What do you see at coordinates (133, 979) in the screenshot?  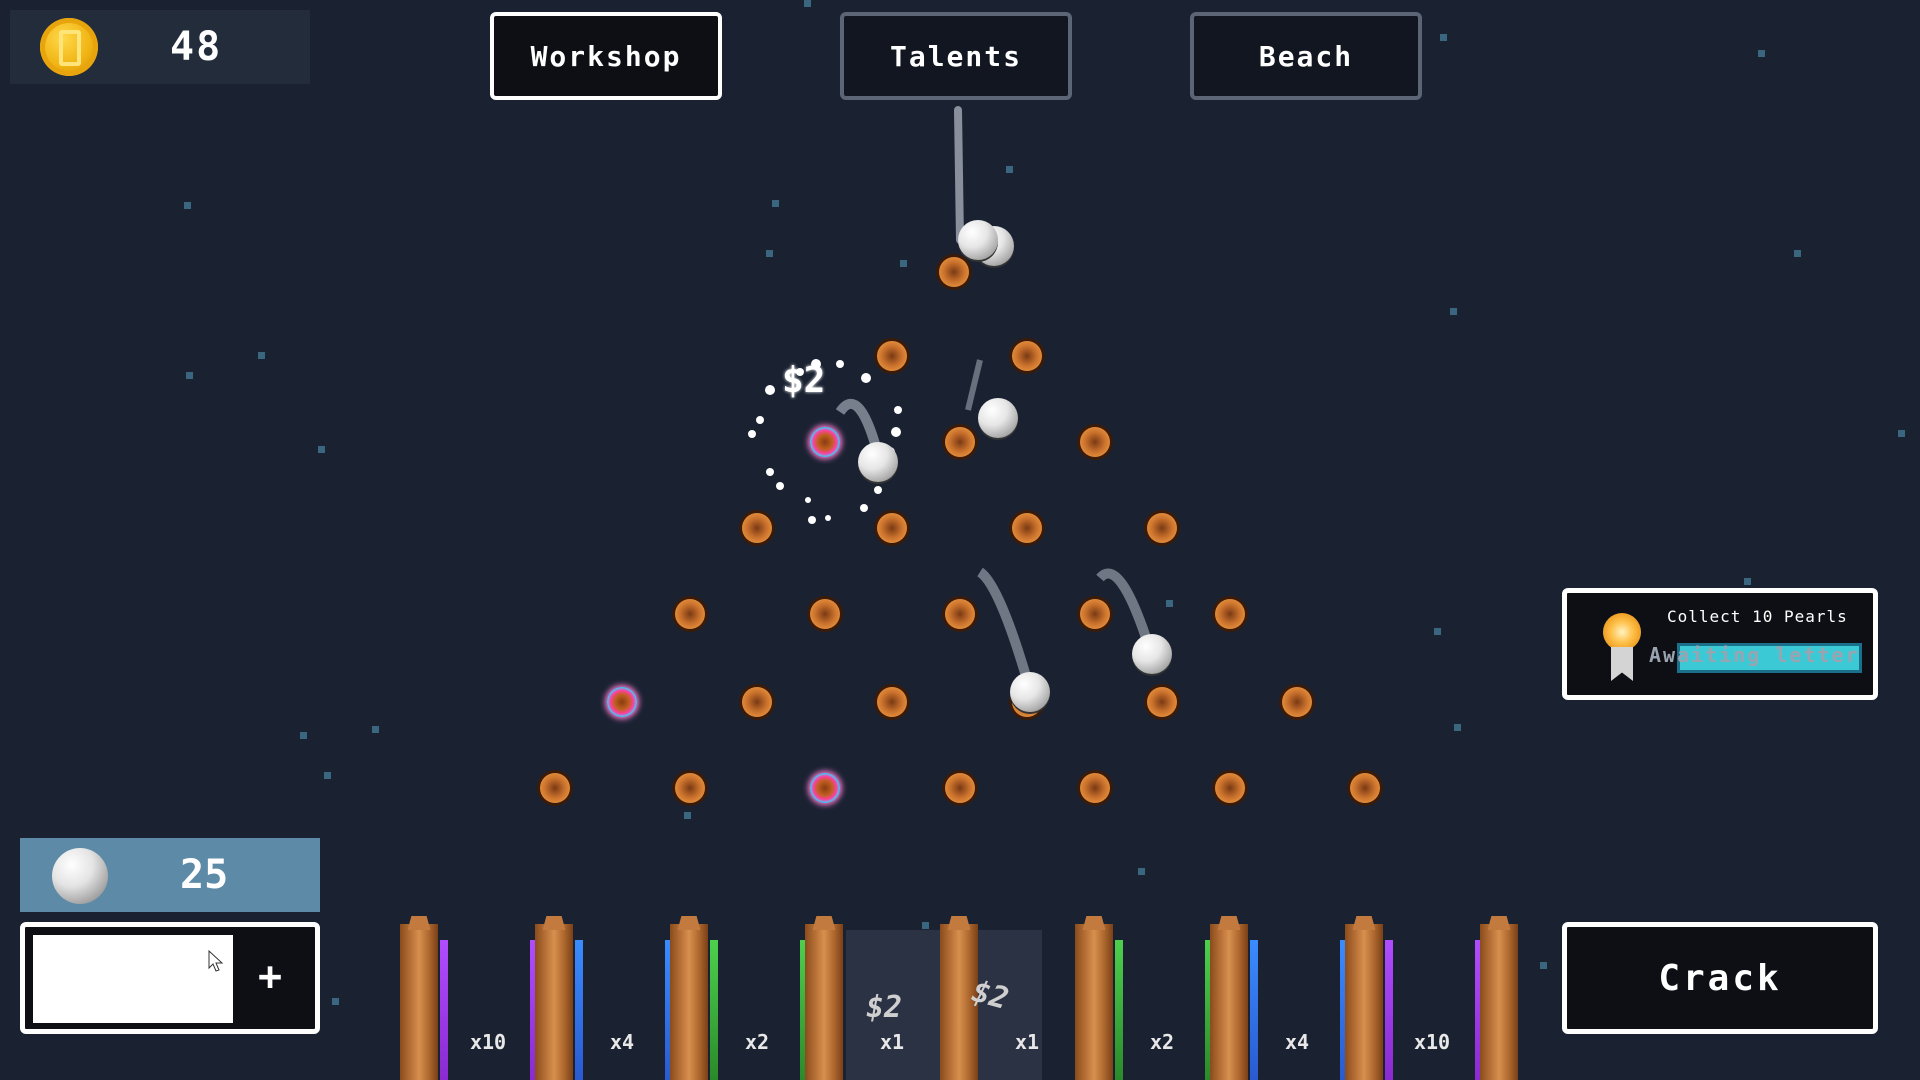 I see `ball-amount-input` at bounding box center [133, 979].